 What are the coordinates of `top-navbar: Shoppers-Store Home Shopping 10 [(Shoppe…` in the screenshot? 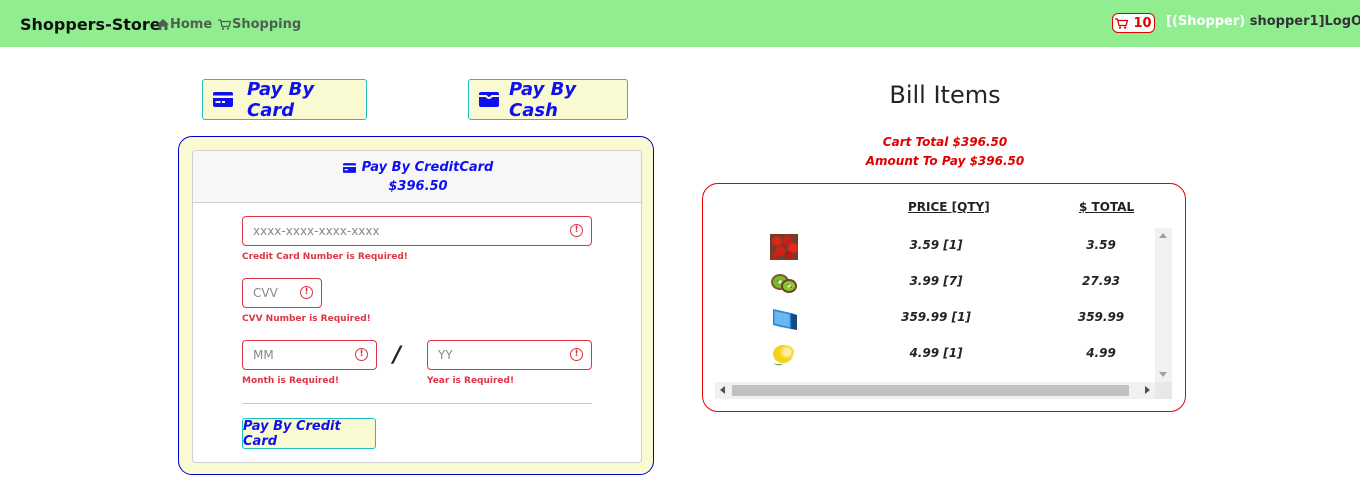 It's located at (680, 23).